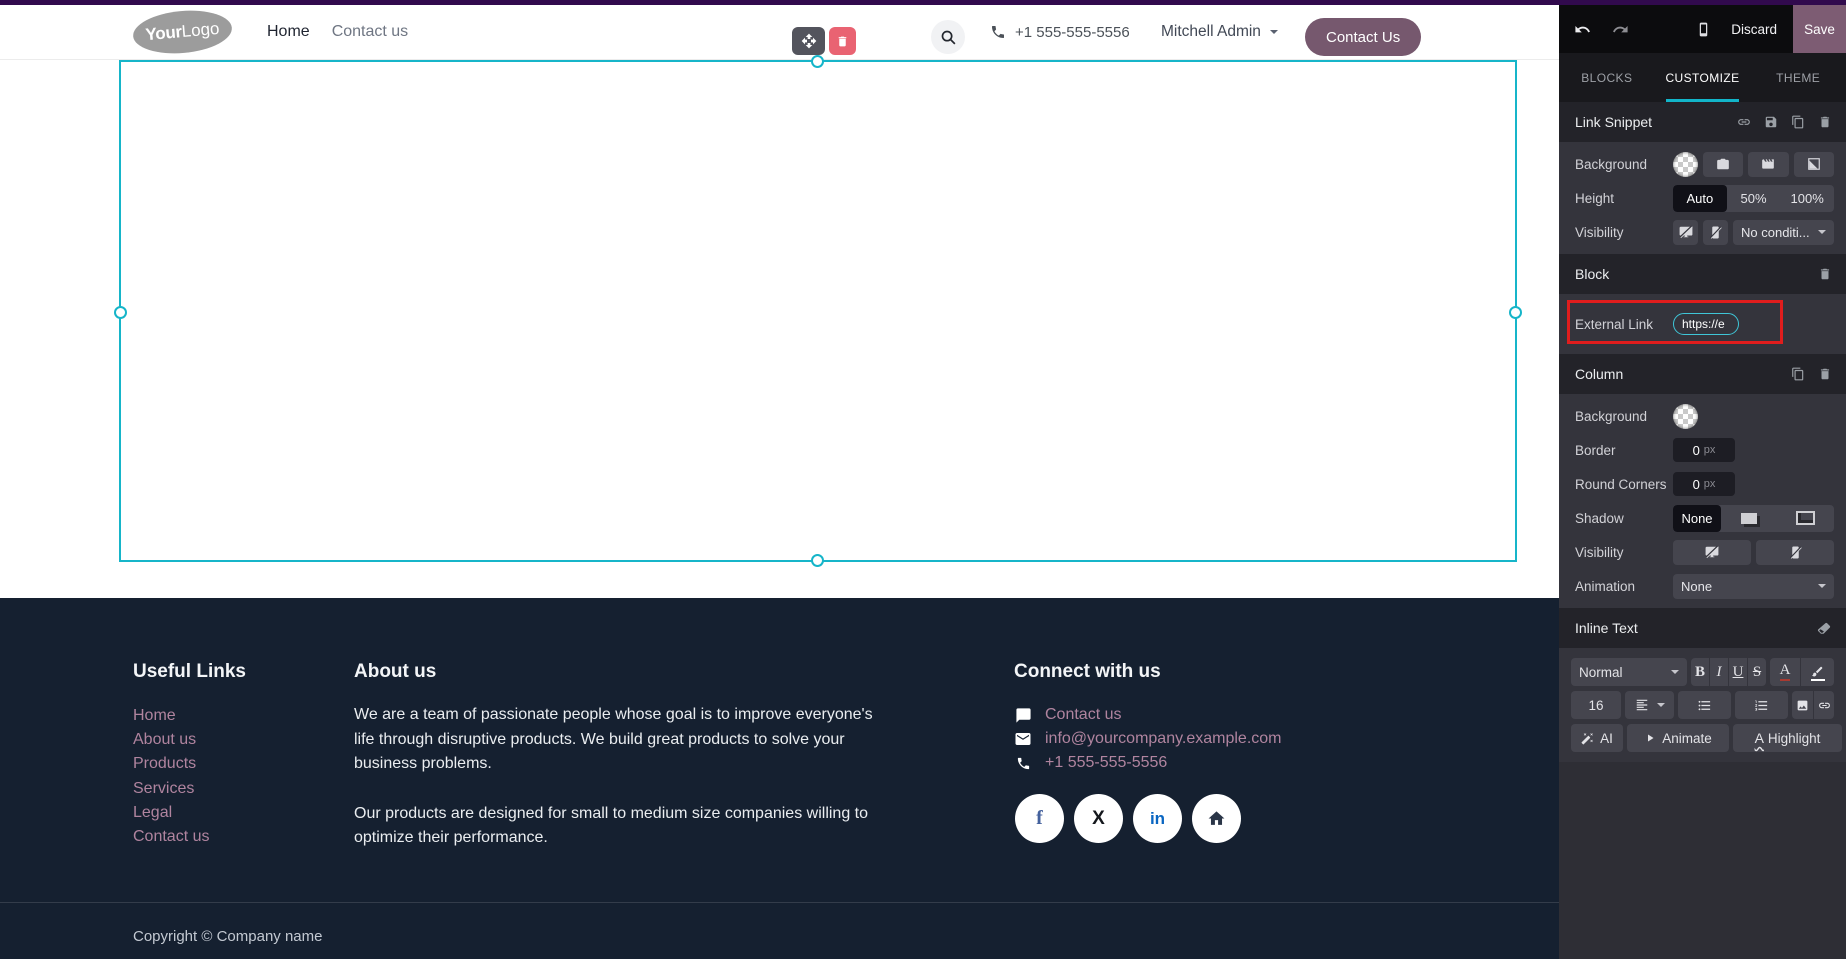  What do you see at coordinates (1629, 672) in the screenshot?
I see `text-style-dropdown: Normal` at bounding box center [1629, 672].